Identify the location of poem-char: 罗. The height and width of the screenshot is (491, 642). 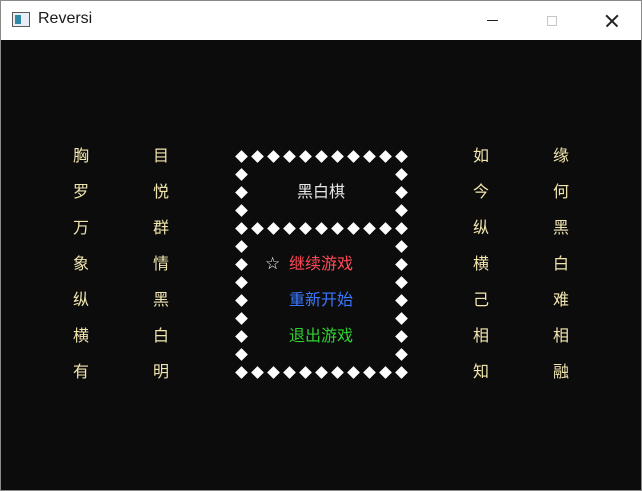
(80, 191).